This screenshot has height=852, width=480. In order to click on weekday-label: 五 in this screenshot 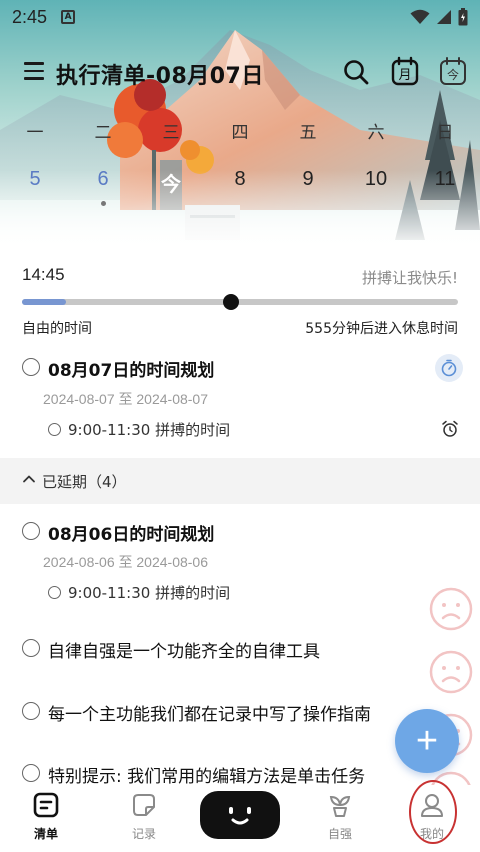, I will do `click(308, 133)`.